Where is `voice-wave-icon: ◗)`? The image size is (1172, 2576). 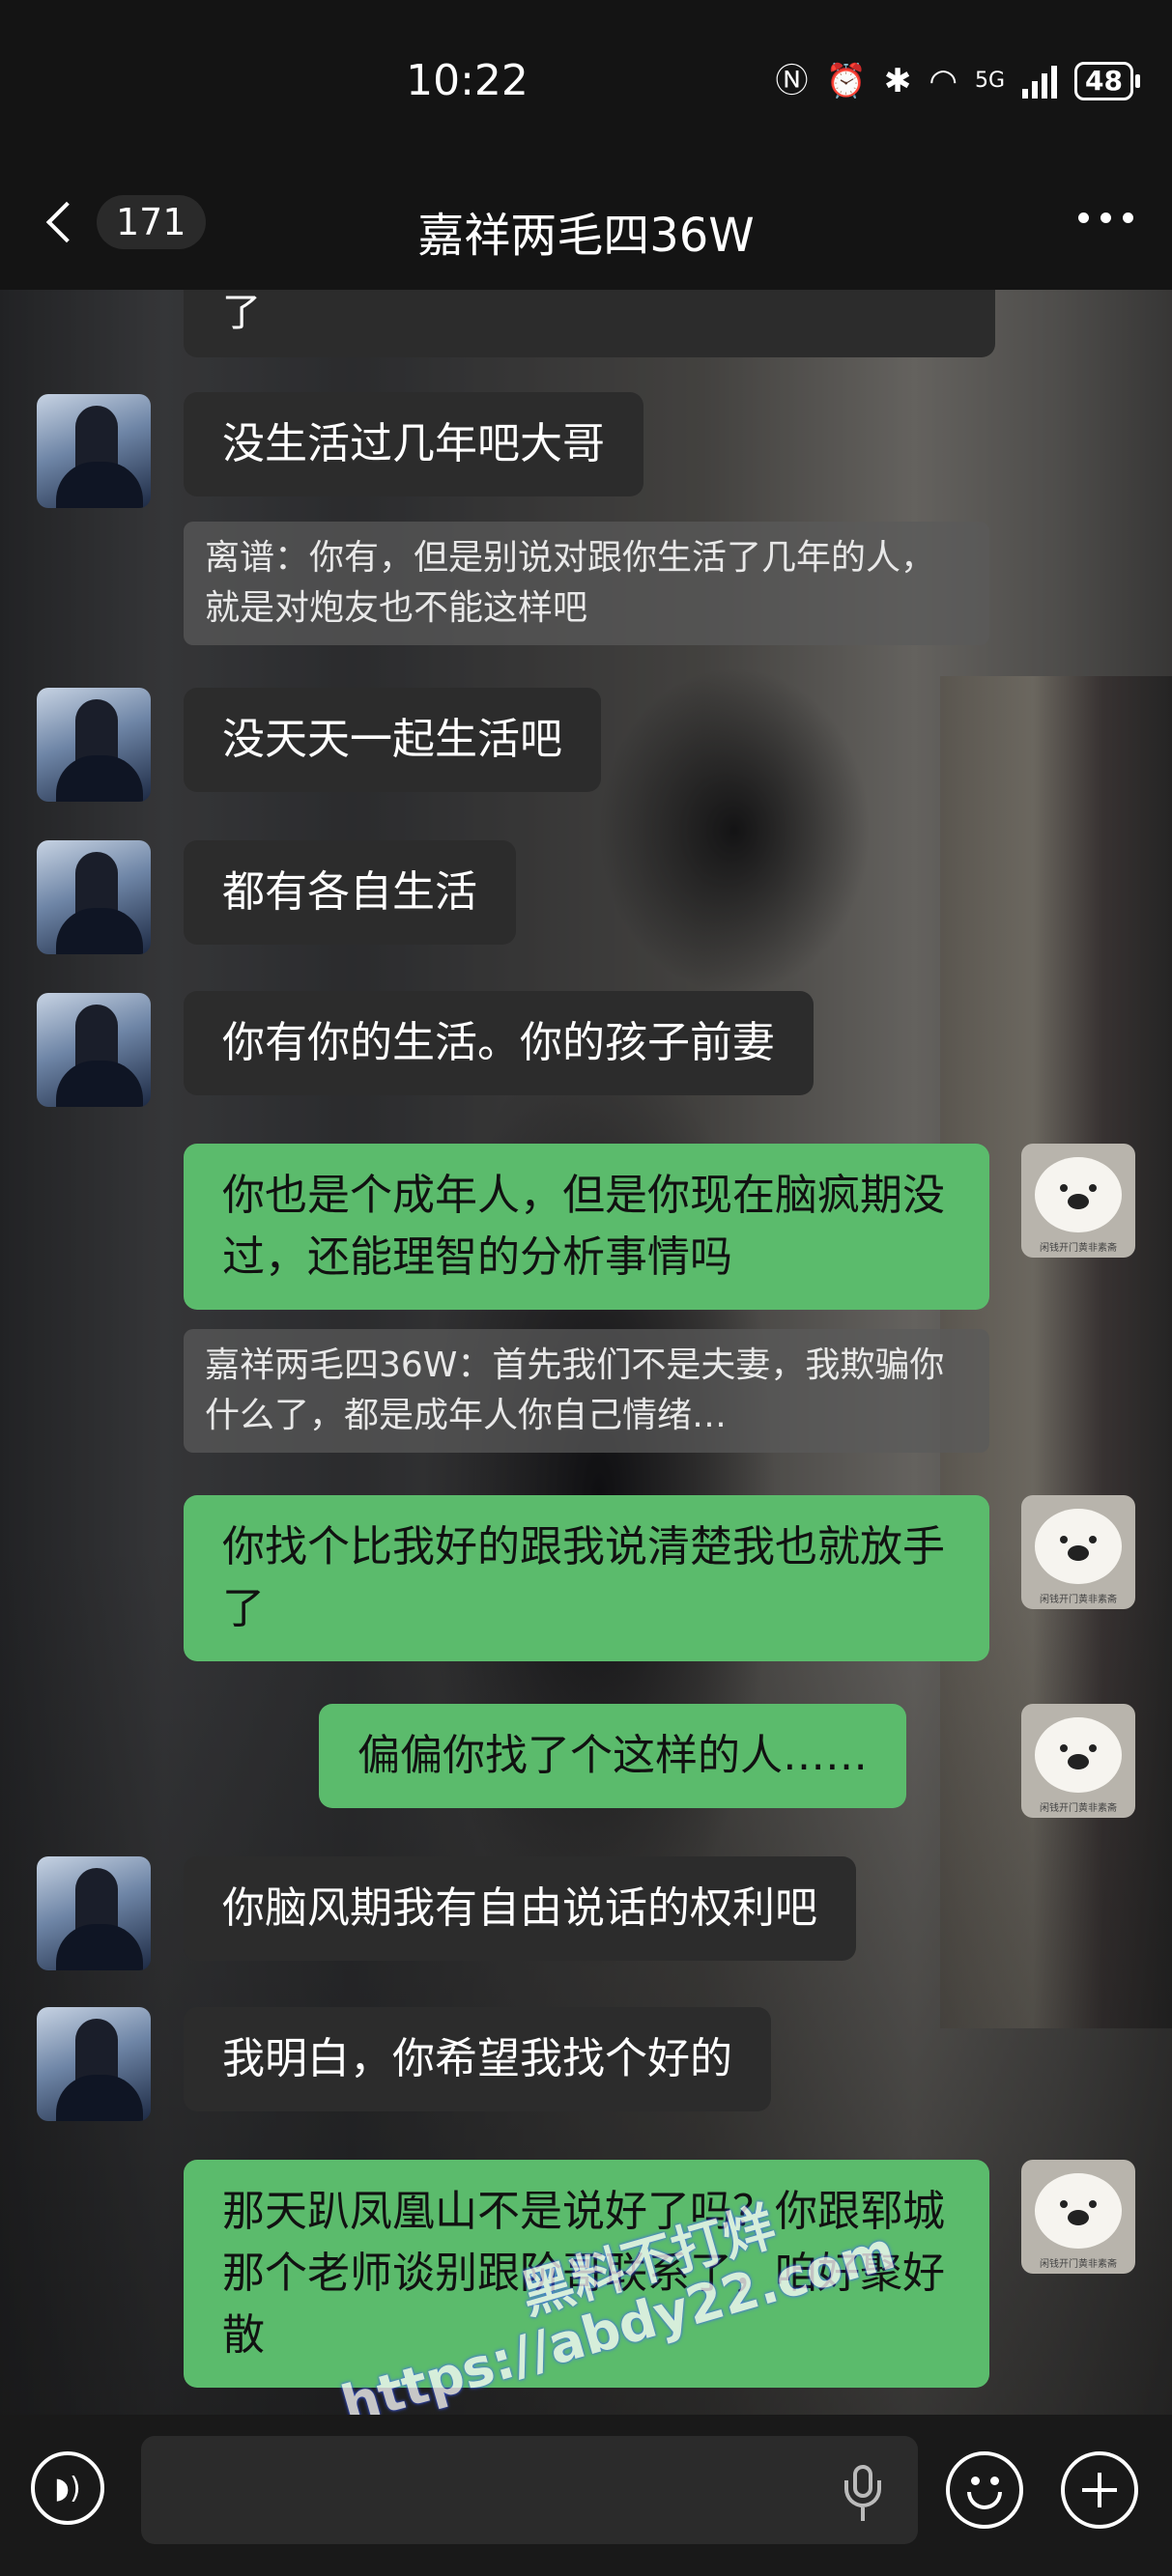
voice-wave-icon: ◗) is located at coordinates (67, 2488).